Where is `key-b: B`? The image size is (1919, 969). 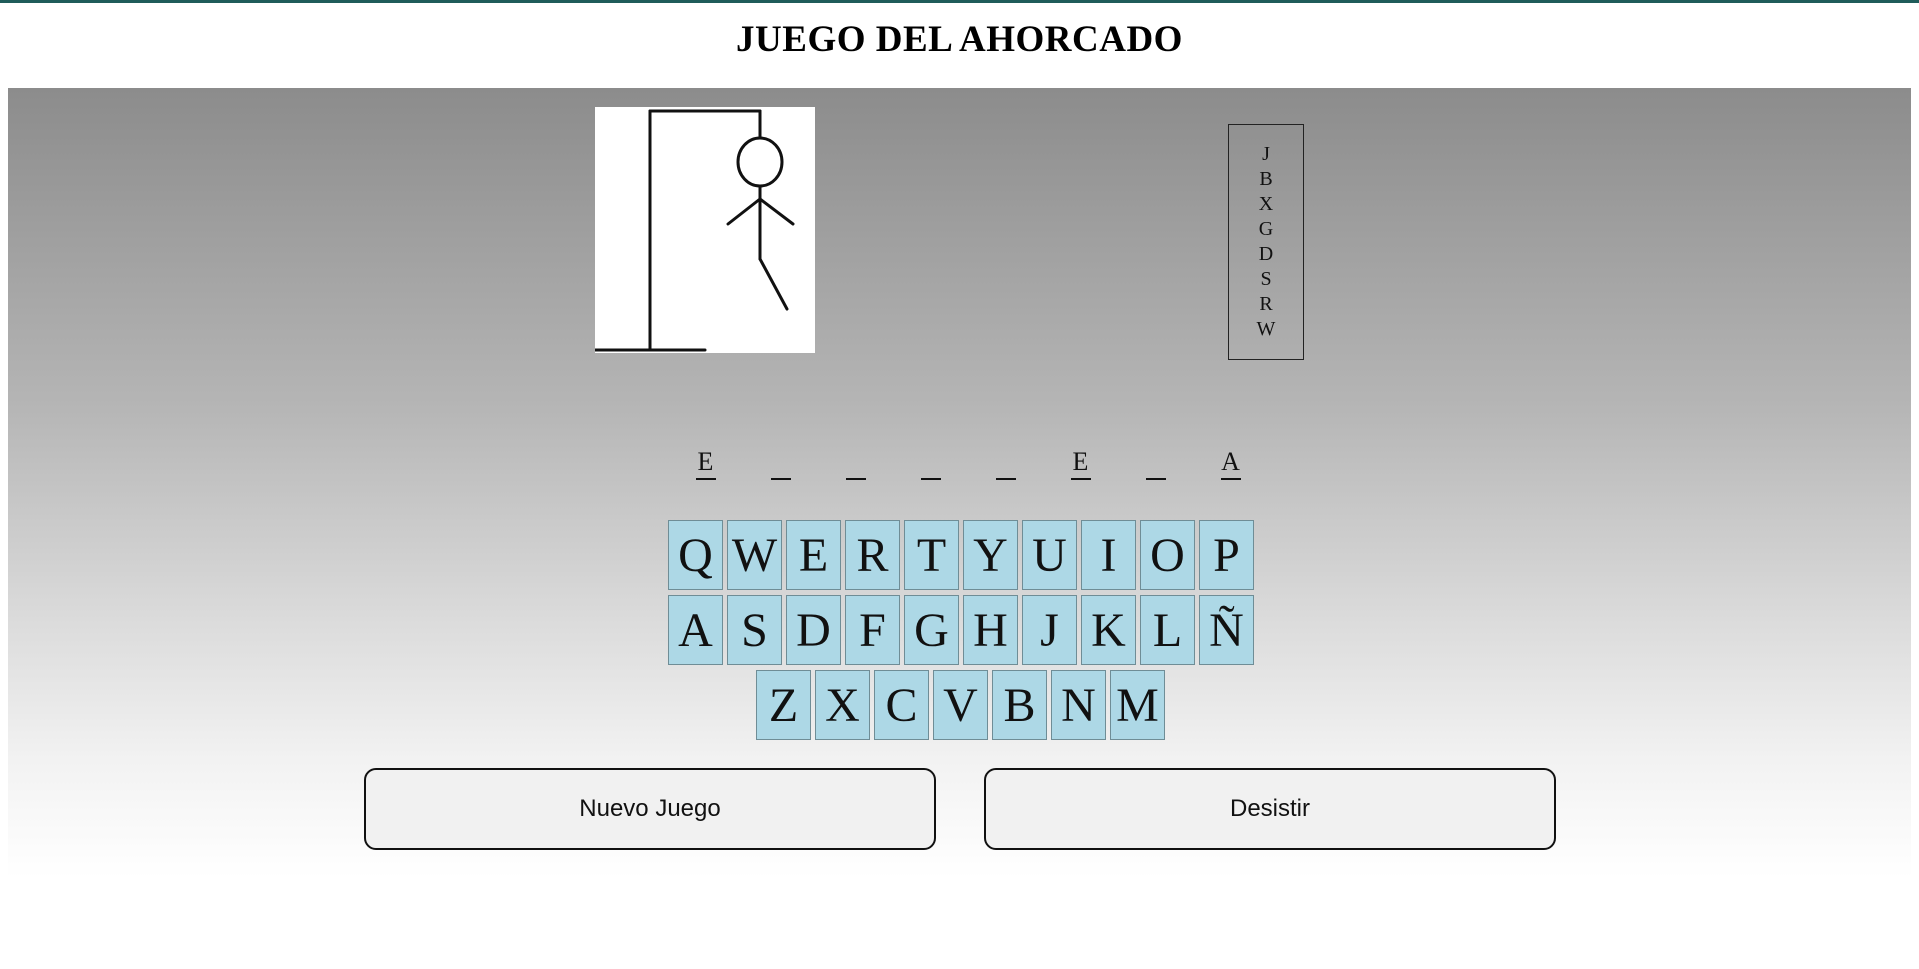
key-b: B is located at coordinates (1019, 705).